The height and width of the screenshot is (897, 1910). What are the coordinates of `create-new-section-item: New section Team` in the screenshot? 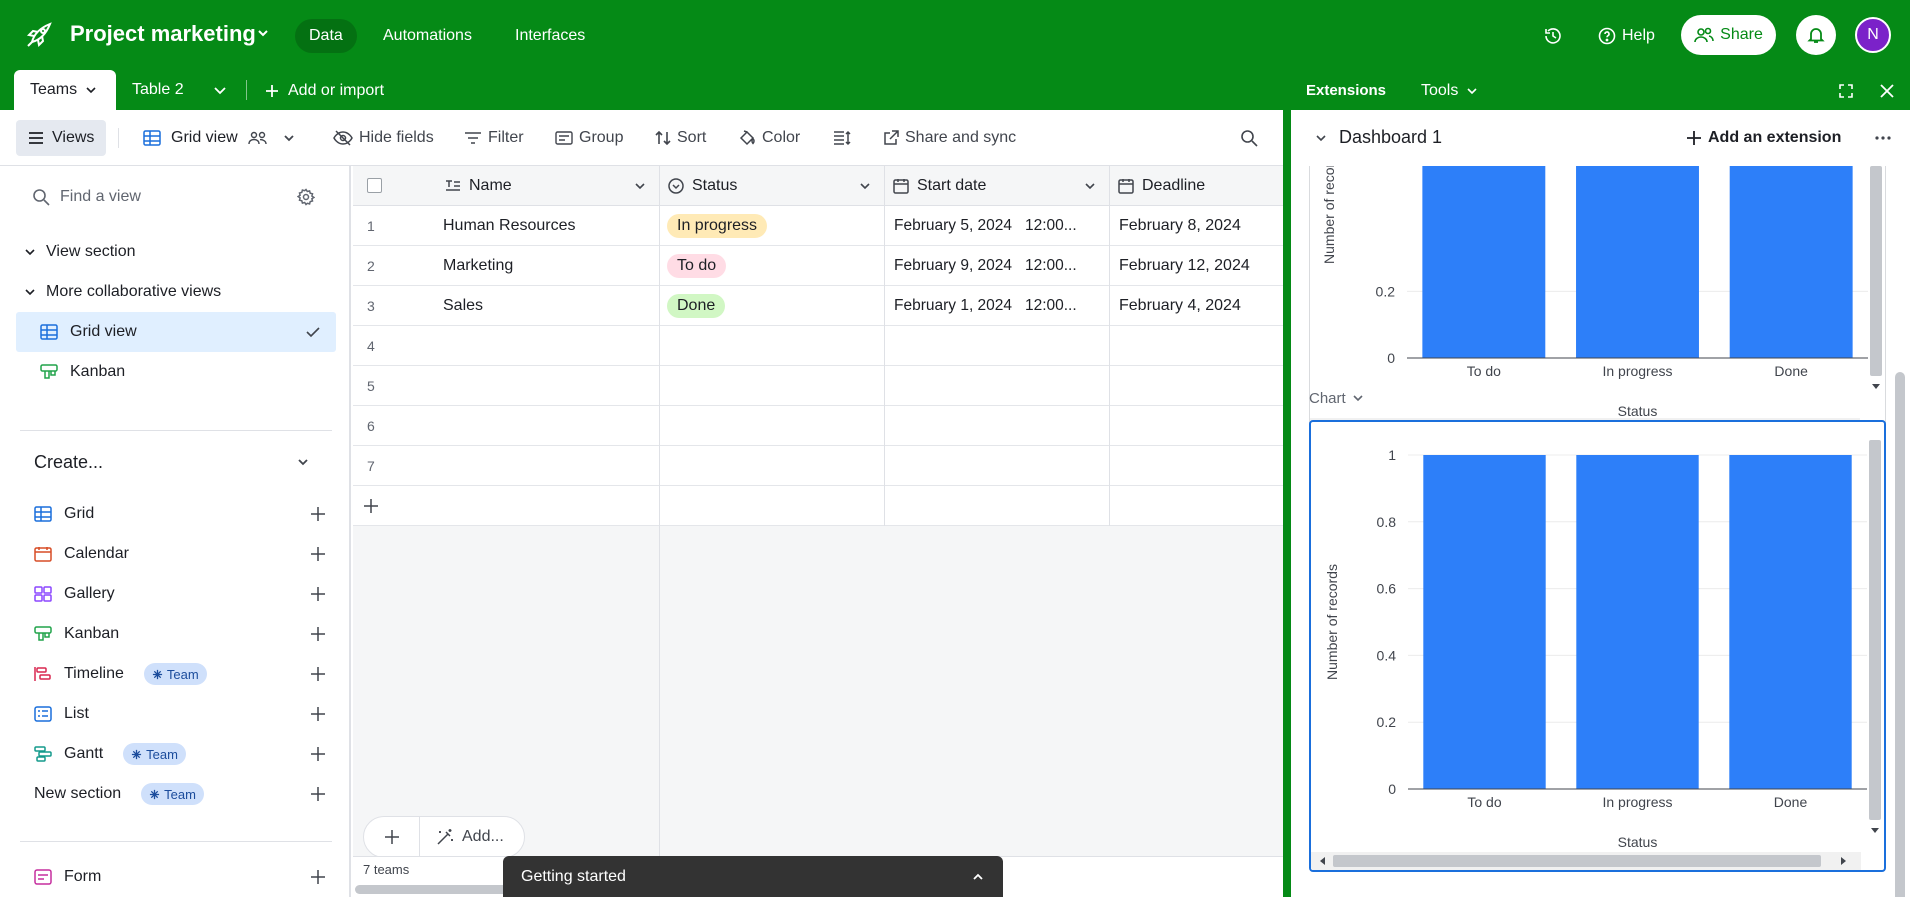 It's located at (180, 794).